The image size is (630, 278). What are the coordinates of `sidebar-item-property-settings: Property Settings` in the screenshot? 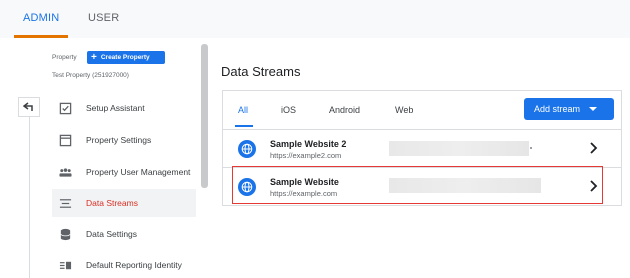 It's located at (124, 140).